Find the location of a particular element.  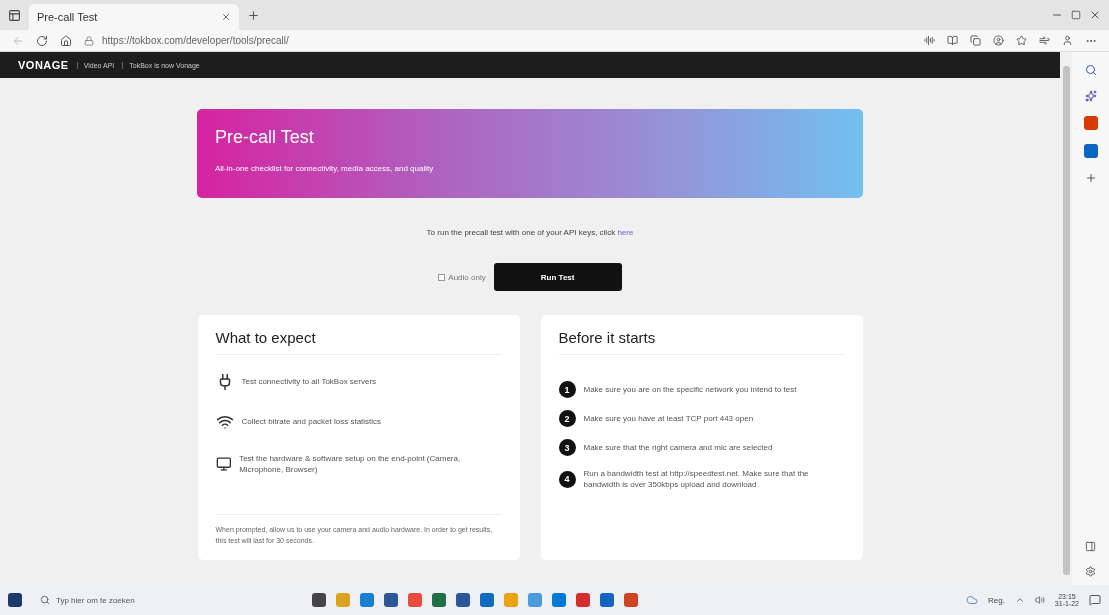

step-number: 3 is located at coordinates (567, 447).